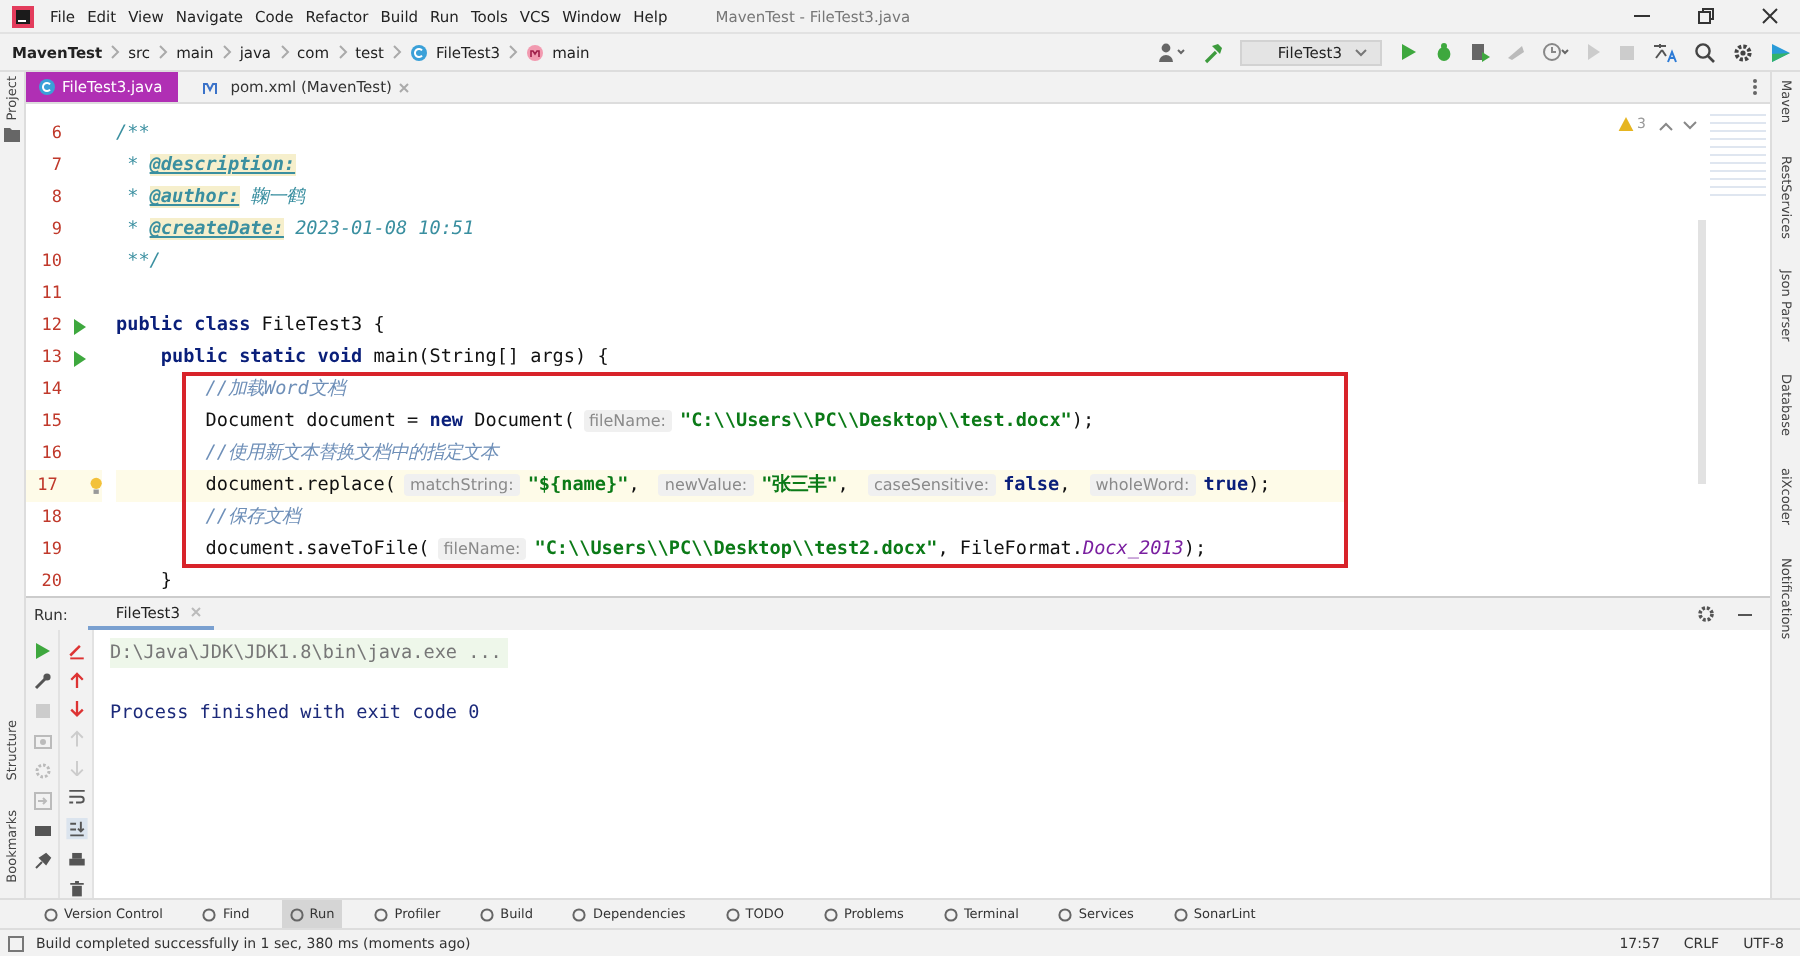  What do you see at coordinates (1665, 52) in the screenshot?
I see `translate-icon` at bounding box center [1665, 52].